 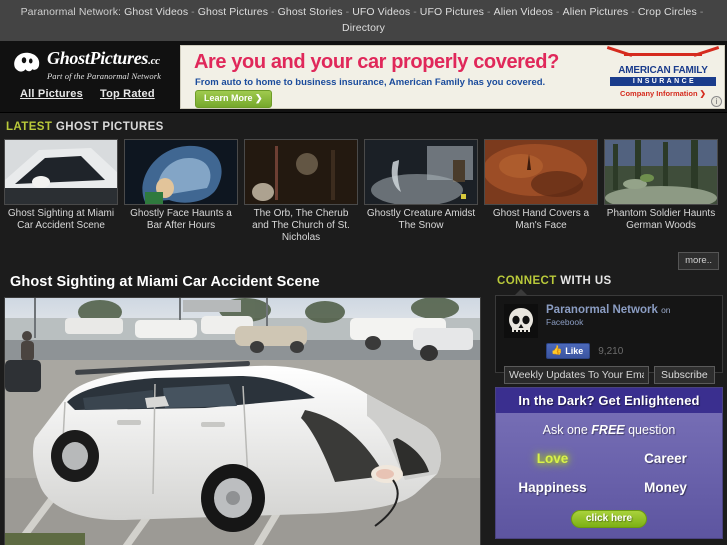 I want to click on psychic-ad-subheading: Ask one FREE question, so click(x=609, y=430).